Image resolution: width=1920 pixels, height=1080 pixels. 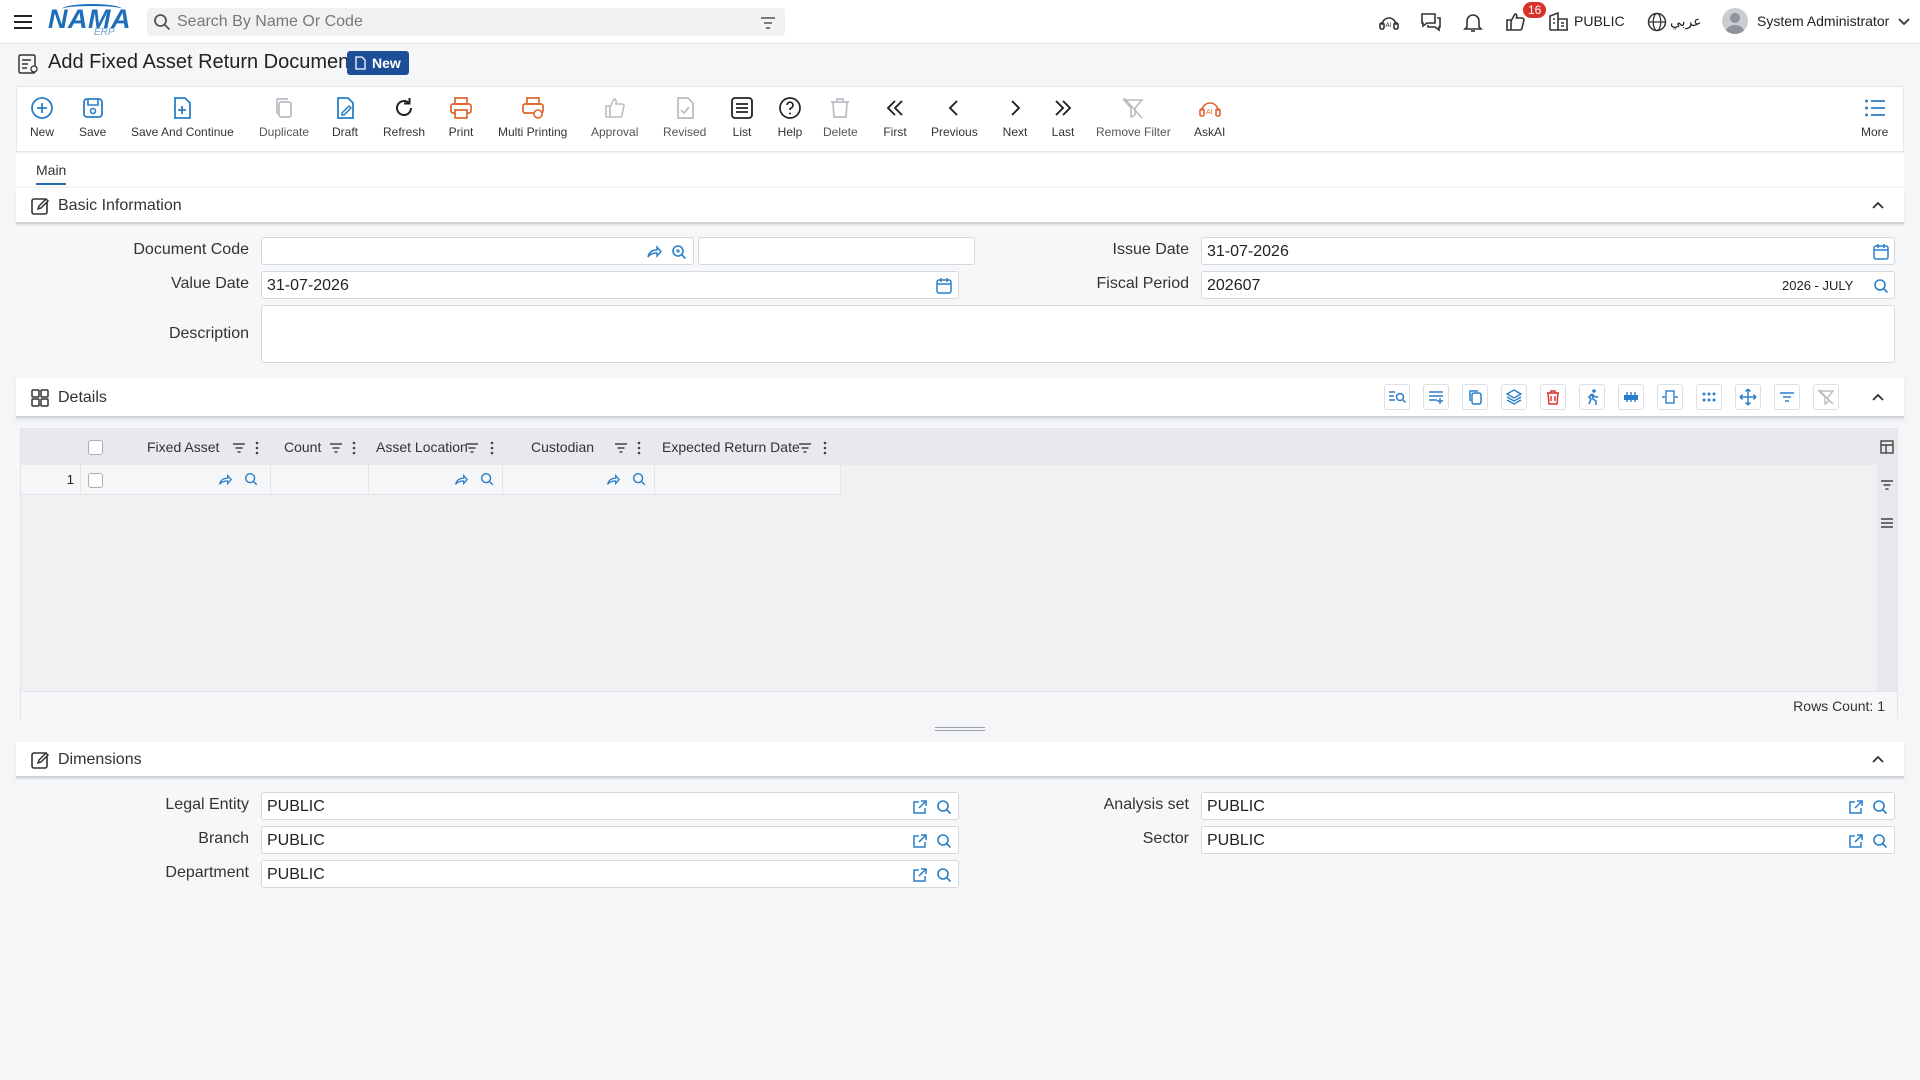 What do you see at coordinates (1592, 397) in the screenshot?
I see `run-button` at bounding box center [1592, 397].